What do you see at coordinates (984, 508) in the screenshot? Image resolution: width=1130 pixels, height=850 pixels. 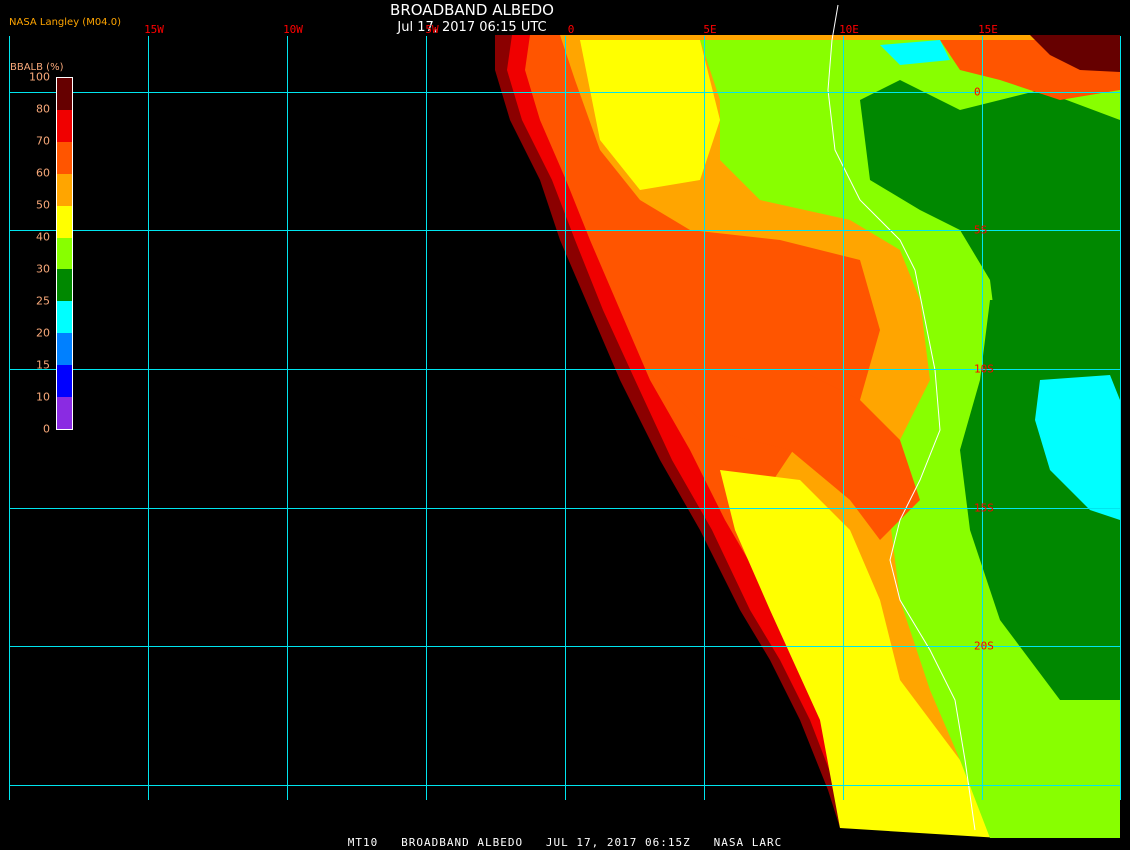 I see `latitude-label: 15S` at bounding box center [984, 508].